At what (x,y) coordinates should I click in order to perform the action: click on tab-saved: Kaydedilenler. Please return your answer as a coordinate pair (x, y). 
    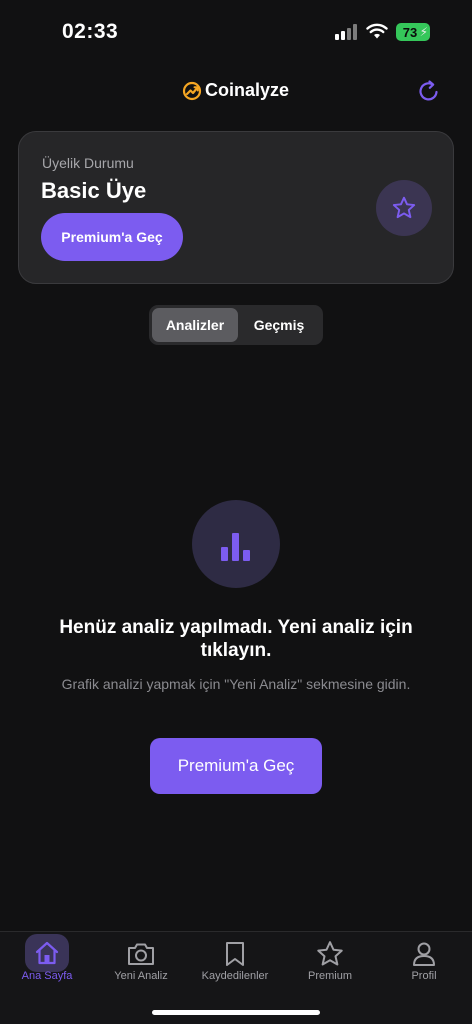
    Looking at the image, I should click on (235, 962).